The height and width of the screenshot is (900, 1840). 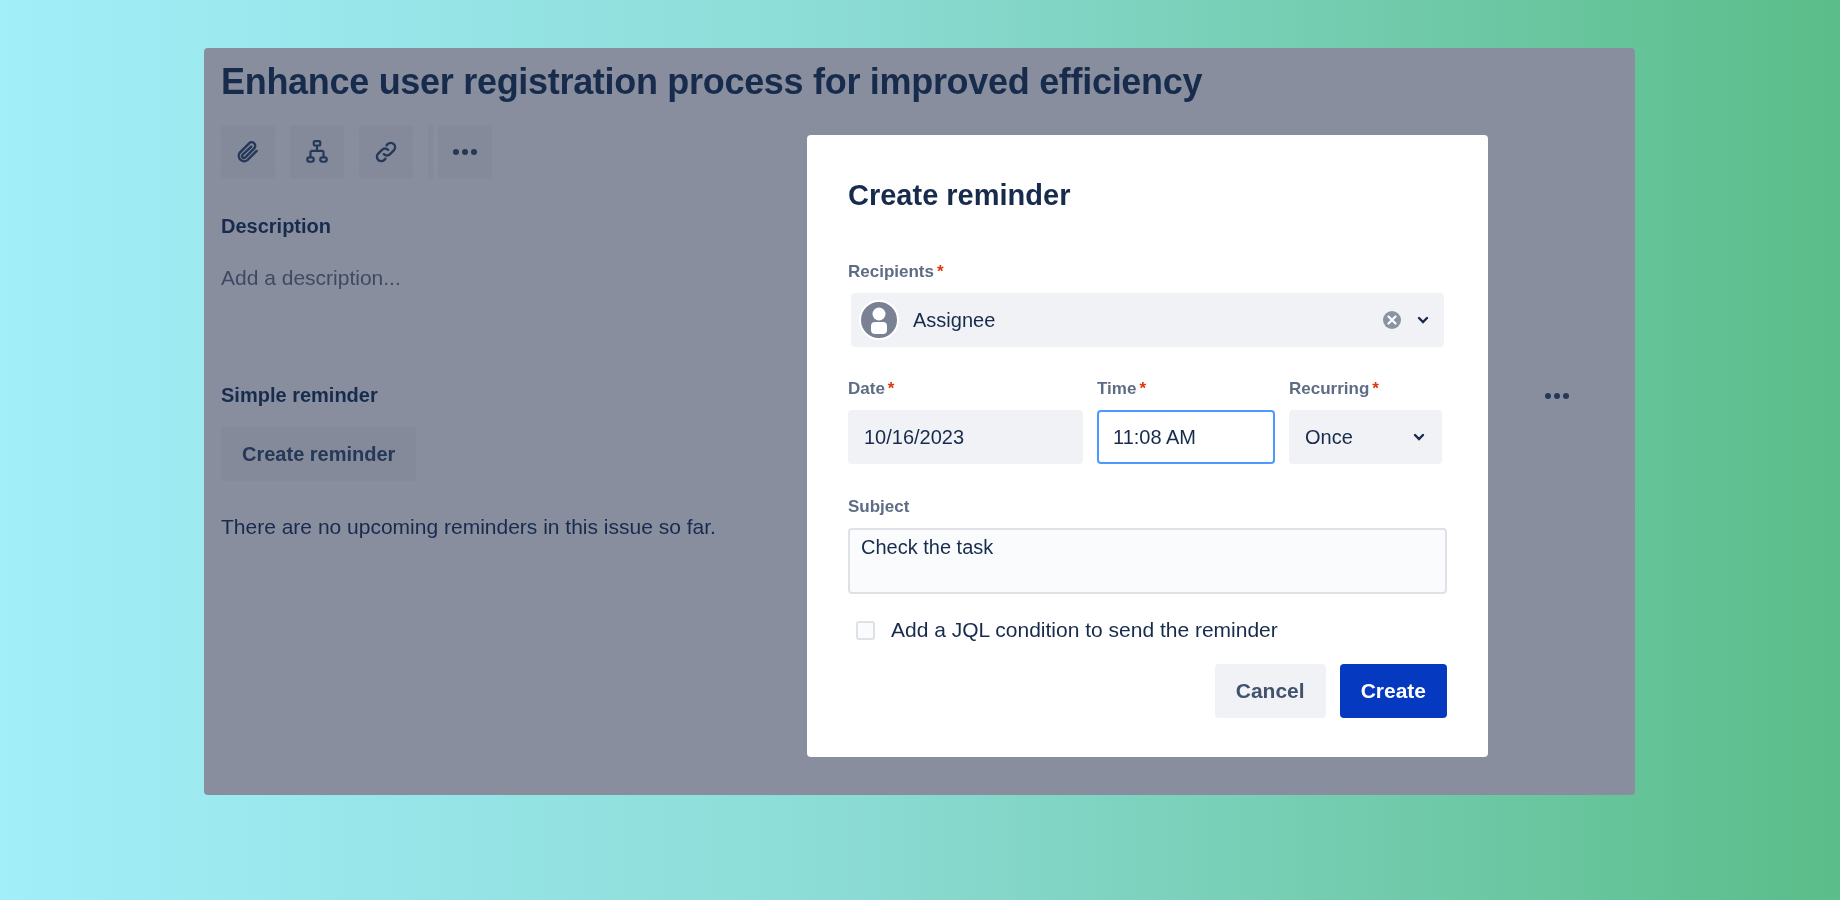 I want to click on empty-message: There are no upcoming reminders in this issue so far., so click(x=468, y=527).